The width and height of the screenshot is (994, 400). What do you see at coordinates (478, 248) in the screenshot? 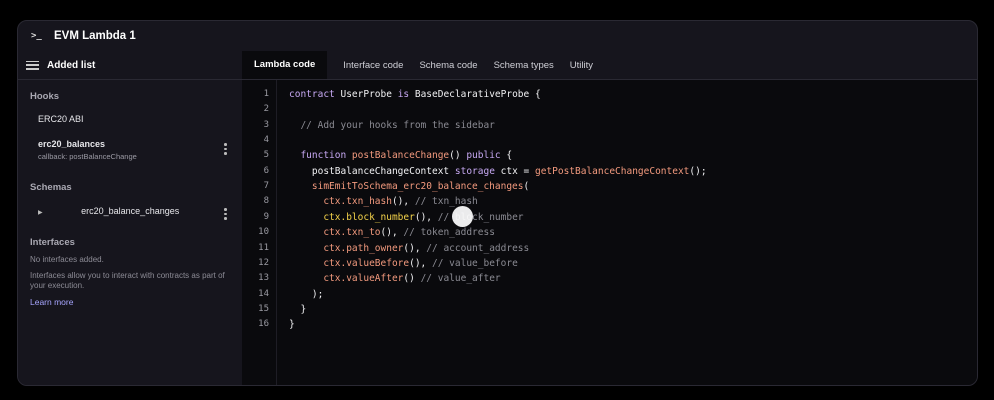
I see `code-token: // account_address` at bounding box center [478, 248].